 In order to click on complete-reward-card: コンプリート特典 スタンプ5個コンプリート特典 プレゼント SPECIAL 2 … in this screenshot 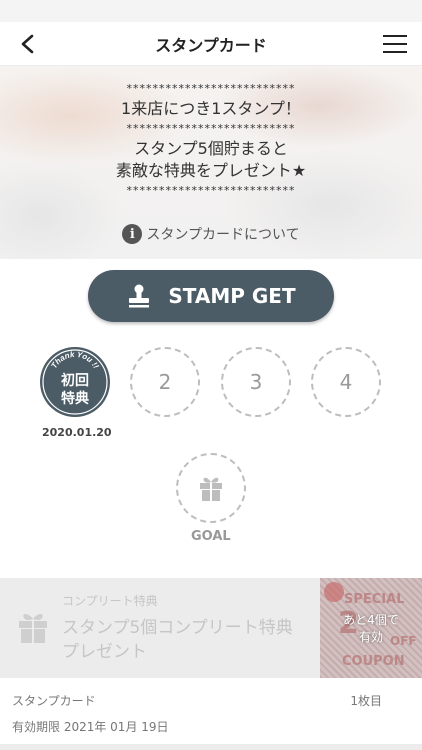, I will do `click(211, 628)`.